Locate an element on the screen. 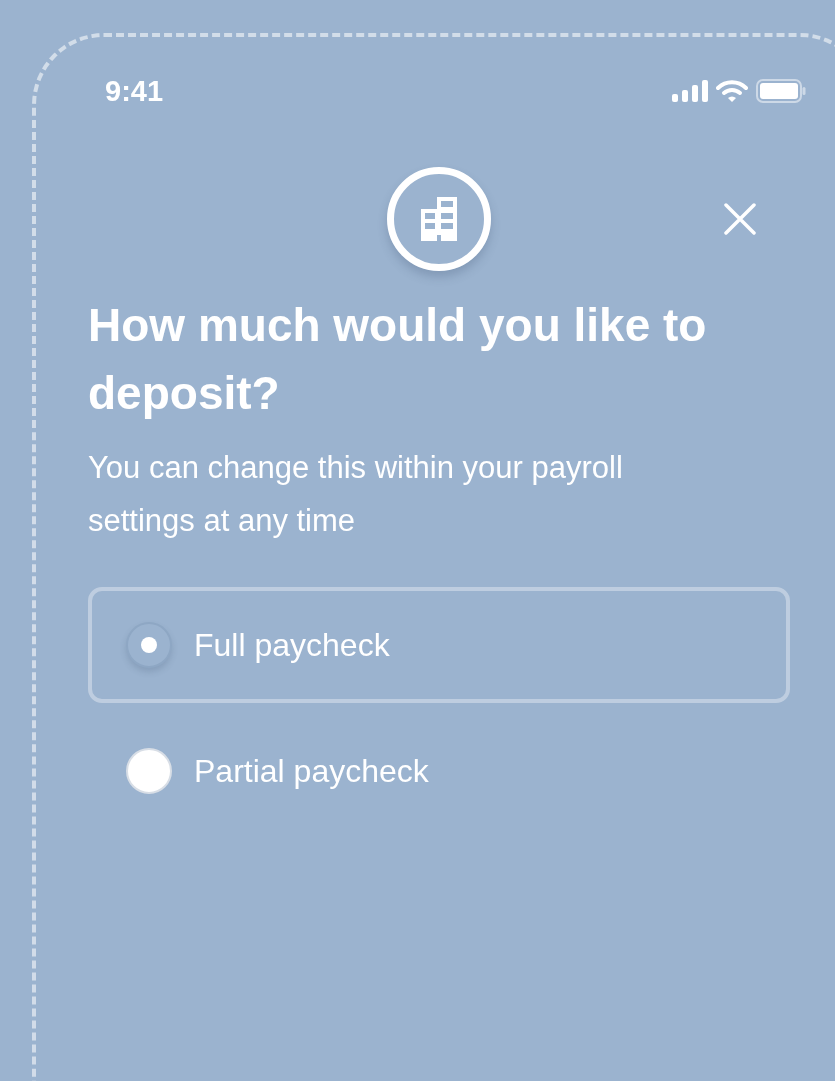 This screenshot has height=1081, width=835. close-icon is located at coordinates (740, 219).